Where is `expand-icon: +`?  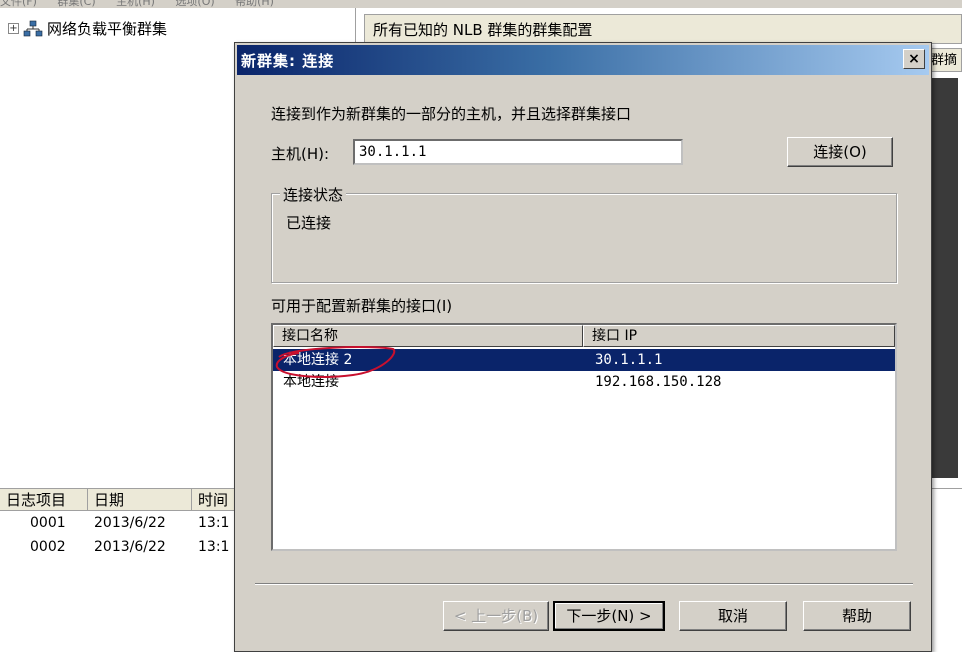
expand-icon: + is located at coordinates (13, 28).